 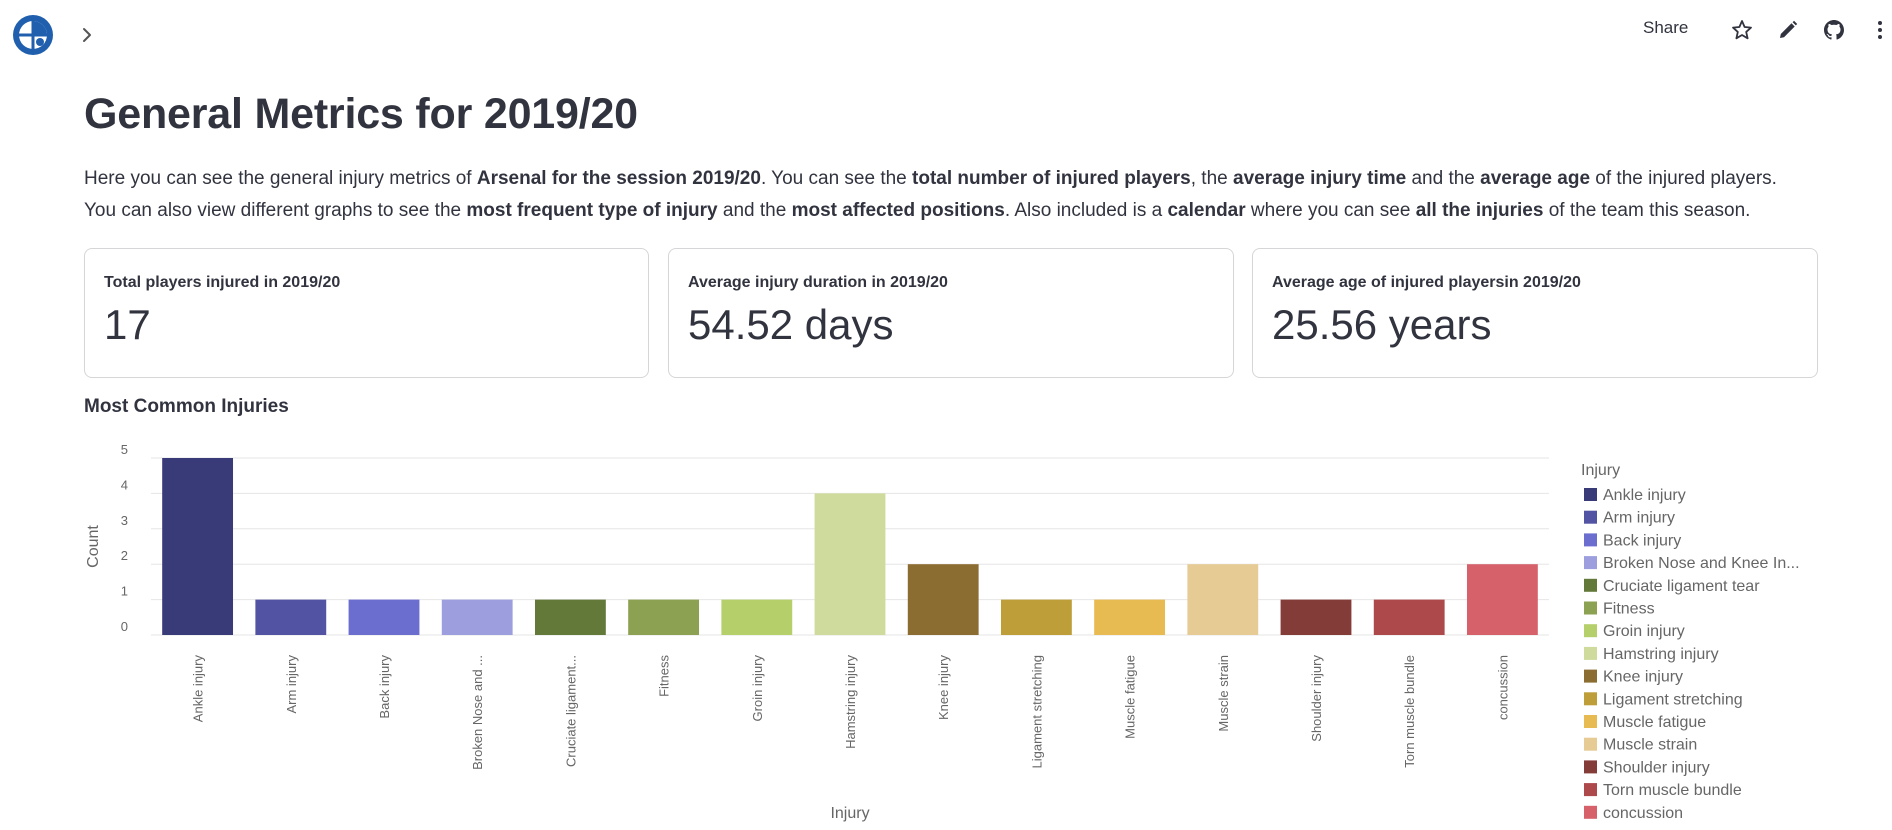 I want to click on intro-text: of the team this season., so click(x=1647, y=210).